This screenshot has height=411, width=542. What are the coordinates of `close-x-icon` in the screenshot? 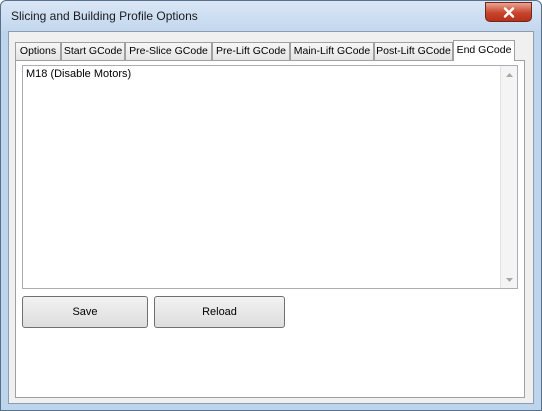 It's located at (509, 12).